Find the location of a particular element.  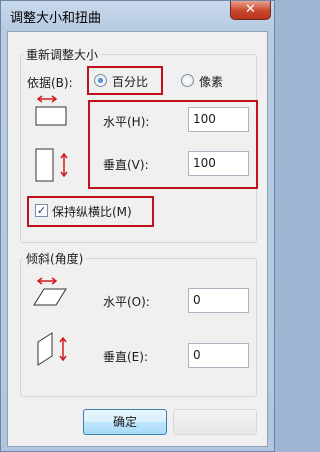

maintain-aspect-label: 保持纵横比(M) is located at coordinates (92, 211).